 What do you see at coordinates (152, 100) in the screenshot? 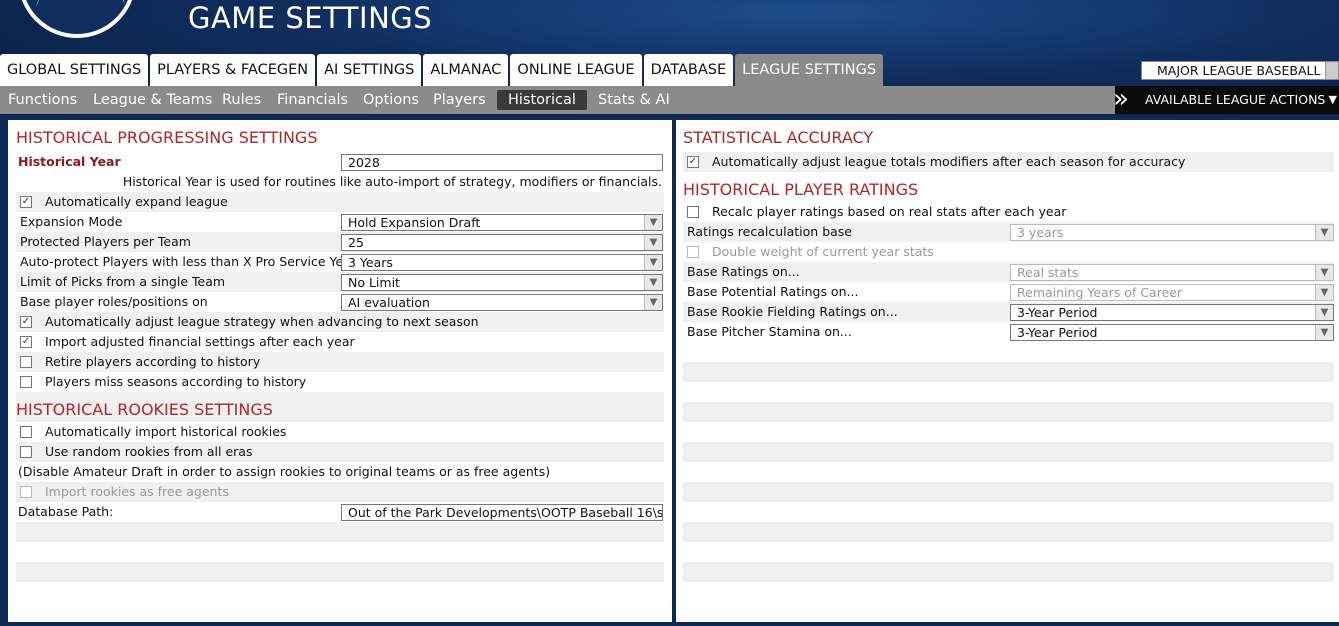
I see `subtab-league-teams: League & Teams` at bounding box center [152, 100].